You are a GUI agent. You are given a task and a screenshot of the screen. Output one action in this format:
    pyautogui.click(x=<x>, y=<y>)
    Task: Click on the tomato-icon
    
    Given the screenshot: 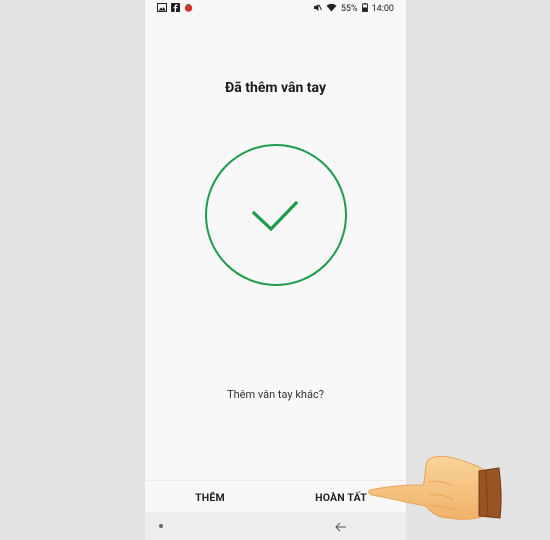 What is the action you would take?
    pyautogui.click(x=188, y=9)
    